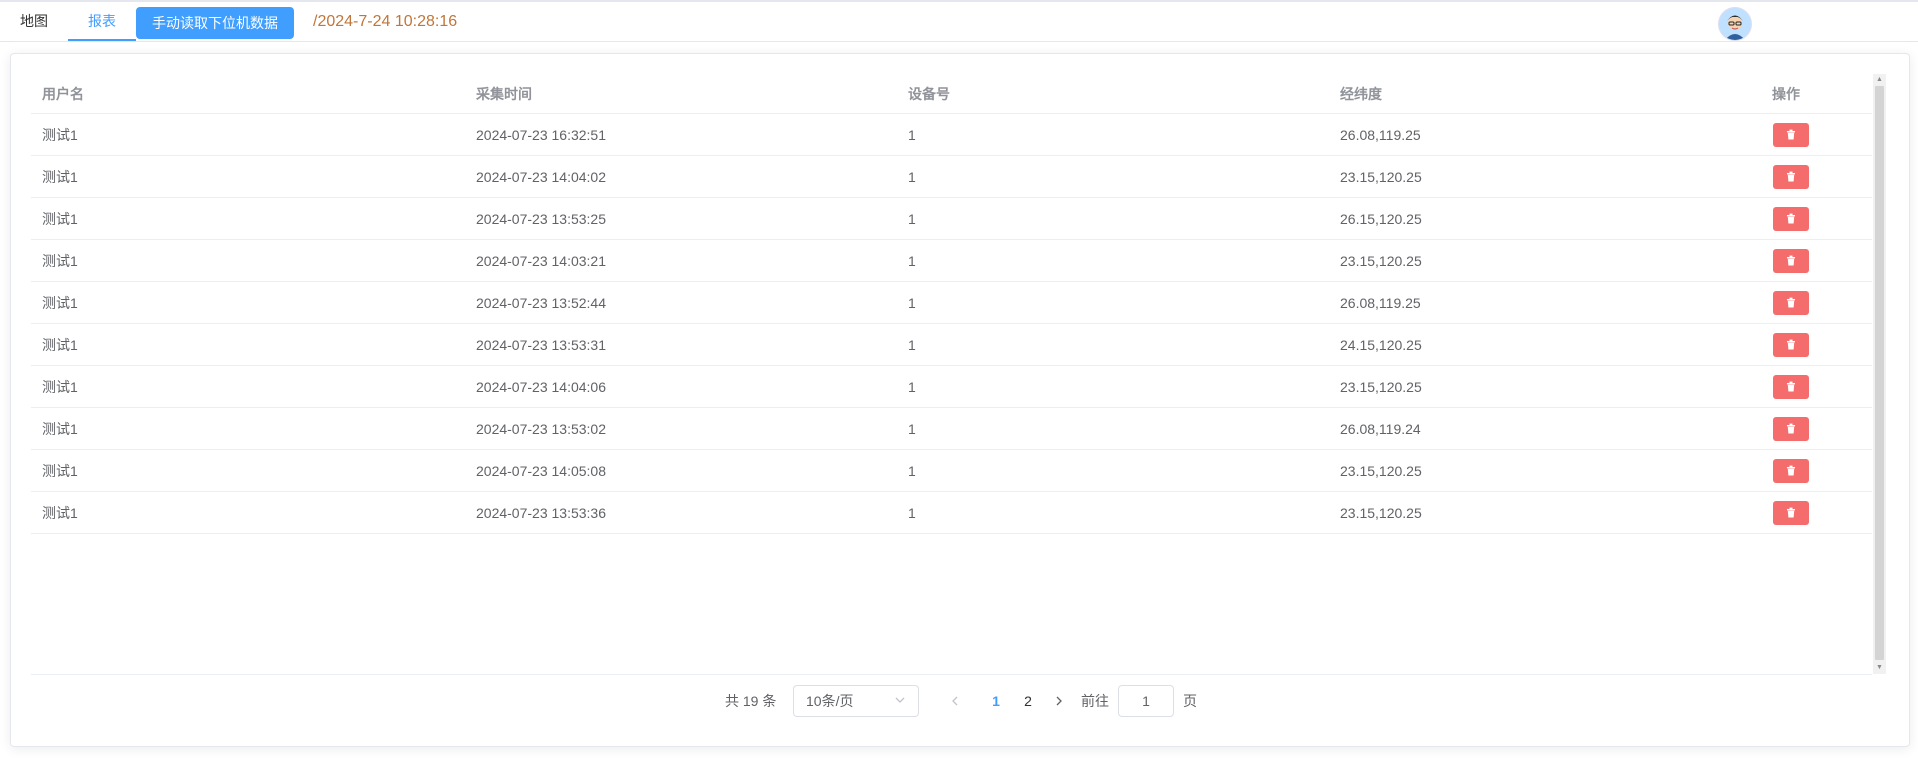 The image size is (1918, 758). Describe the element at coordinates (1879, 668) in the screenshot. I see `scroll-down-arrow-icon: ▼` at that location.